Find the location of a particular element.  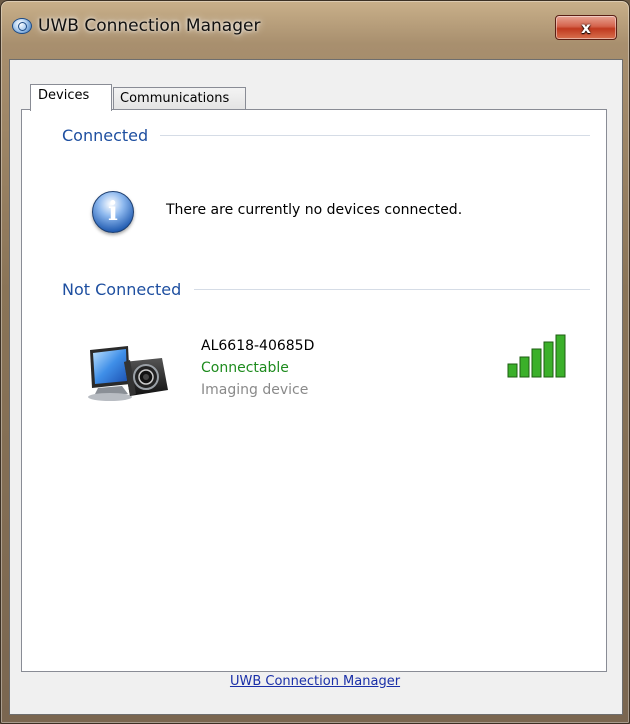

close-icon: x is located at coordinates (586, 27).